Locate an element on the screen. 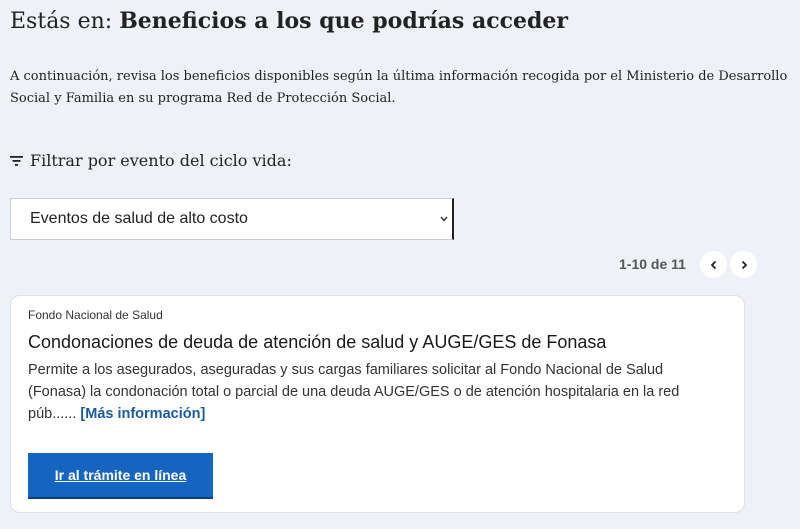 Image resolution: width=800 pixels, height=529 pixels. more-info-bracket-open: [ is located at coordinates (81, 414).